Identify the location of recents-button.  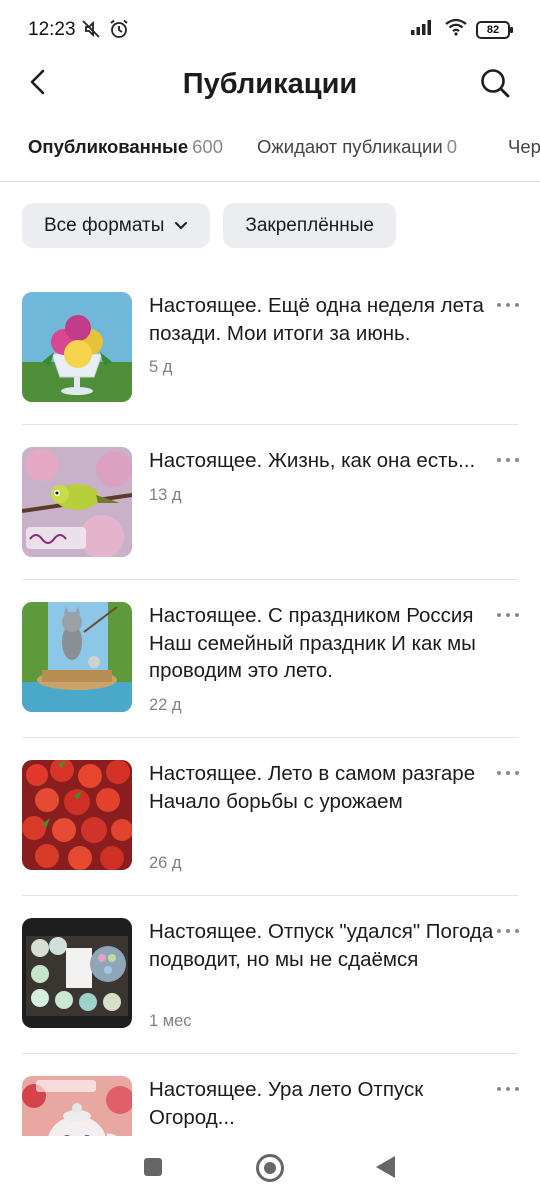
(153, 1167).